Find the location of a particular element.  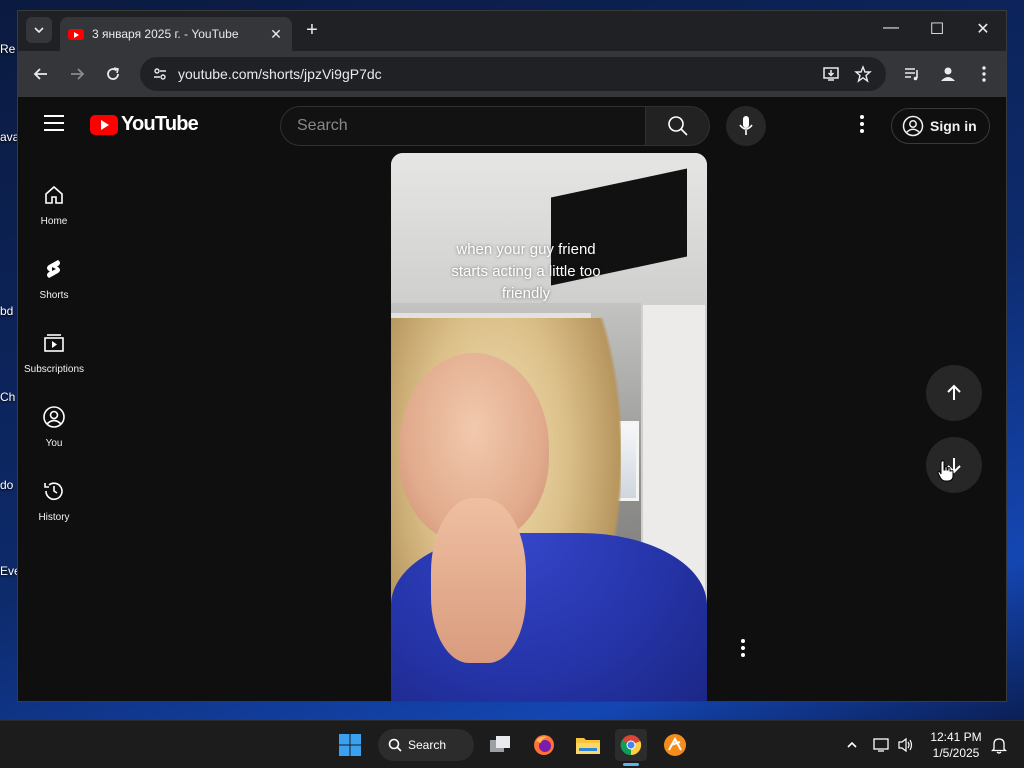

sign-in-label: Sign in is located at coordinates (953, 126).